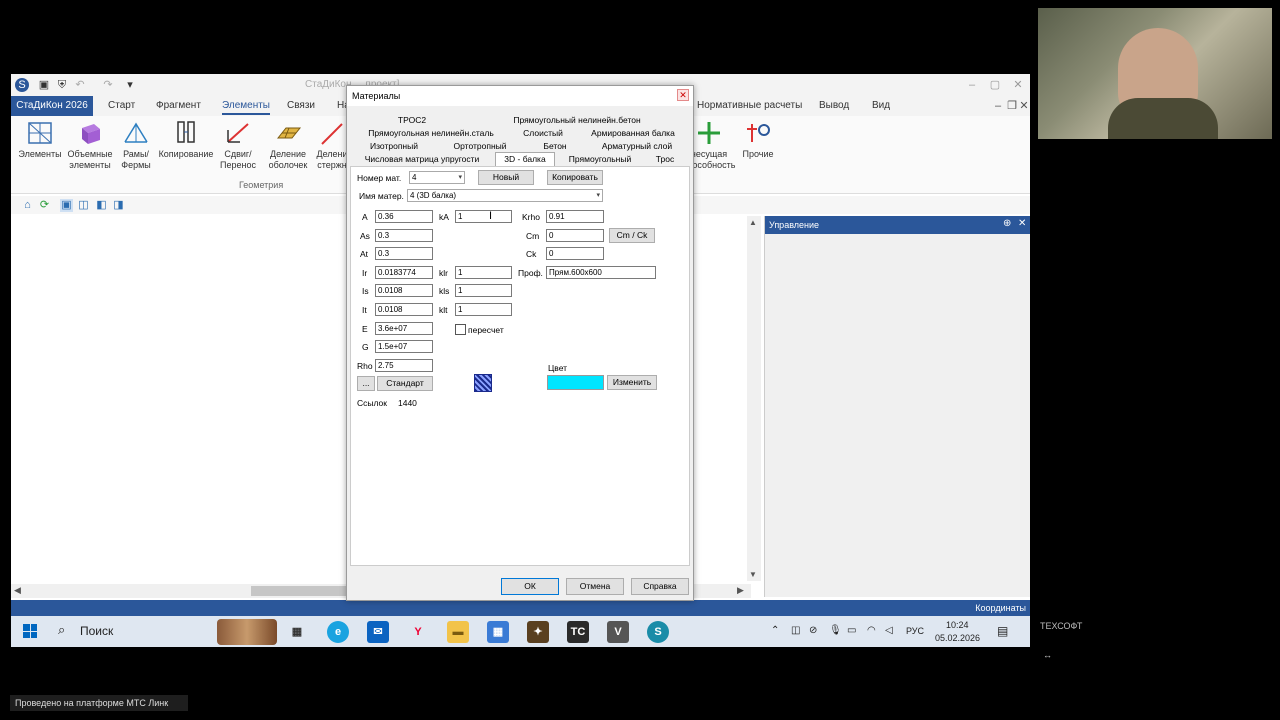 This screenshot has height=720, width=1280. I want to click on new-button: Новый, so click(506, 177).